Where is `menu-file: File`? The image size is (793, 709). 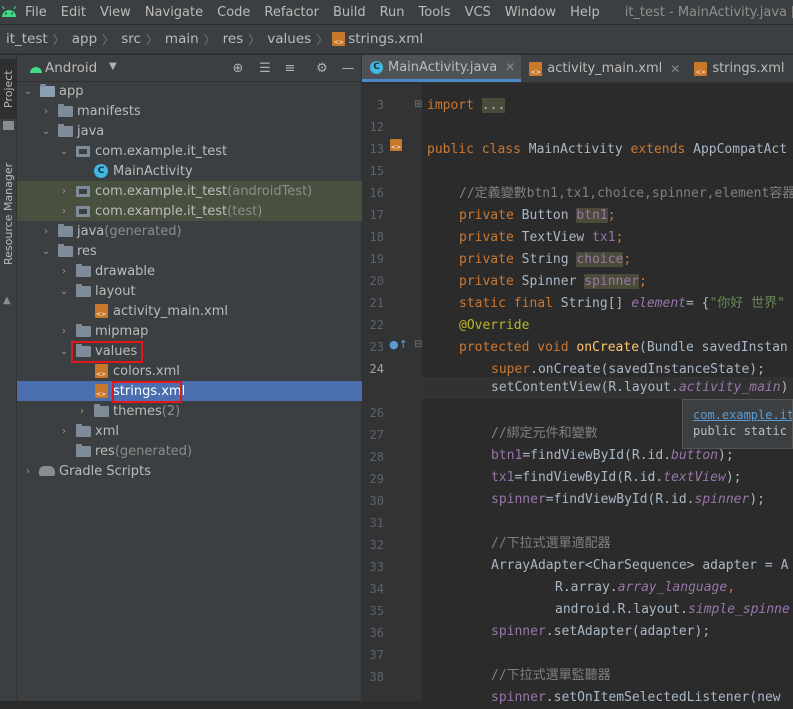
menu-file: File is located at coordinates (36, 12).